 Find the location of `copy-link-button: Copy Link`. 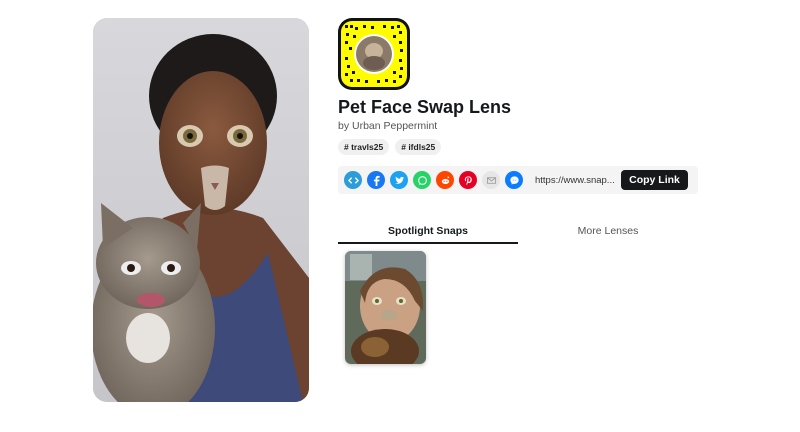

copy-link-button: Copy Link is located at coordinates (654, 180).